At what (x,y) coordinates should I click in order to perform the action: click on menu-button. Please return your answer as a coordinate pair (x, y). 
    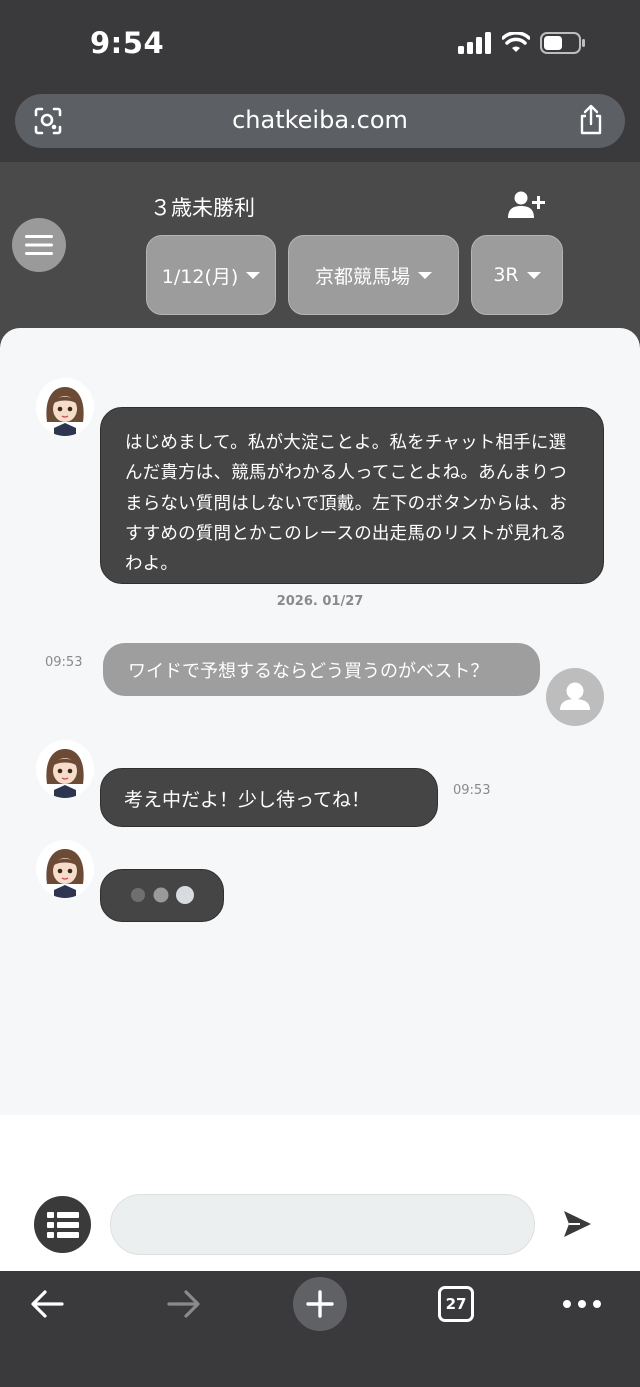
    Looking at the image, I should click on (39, 245).